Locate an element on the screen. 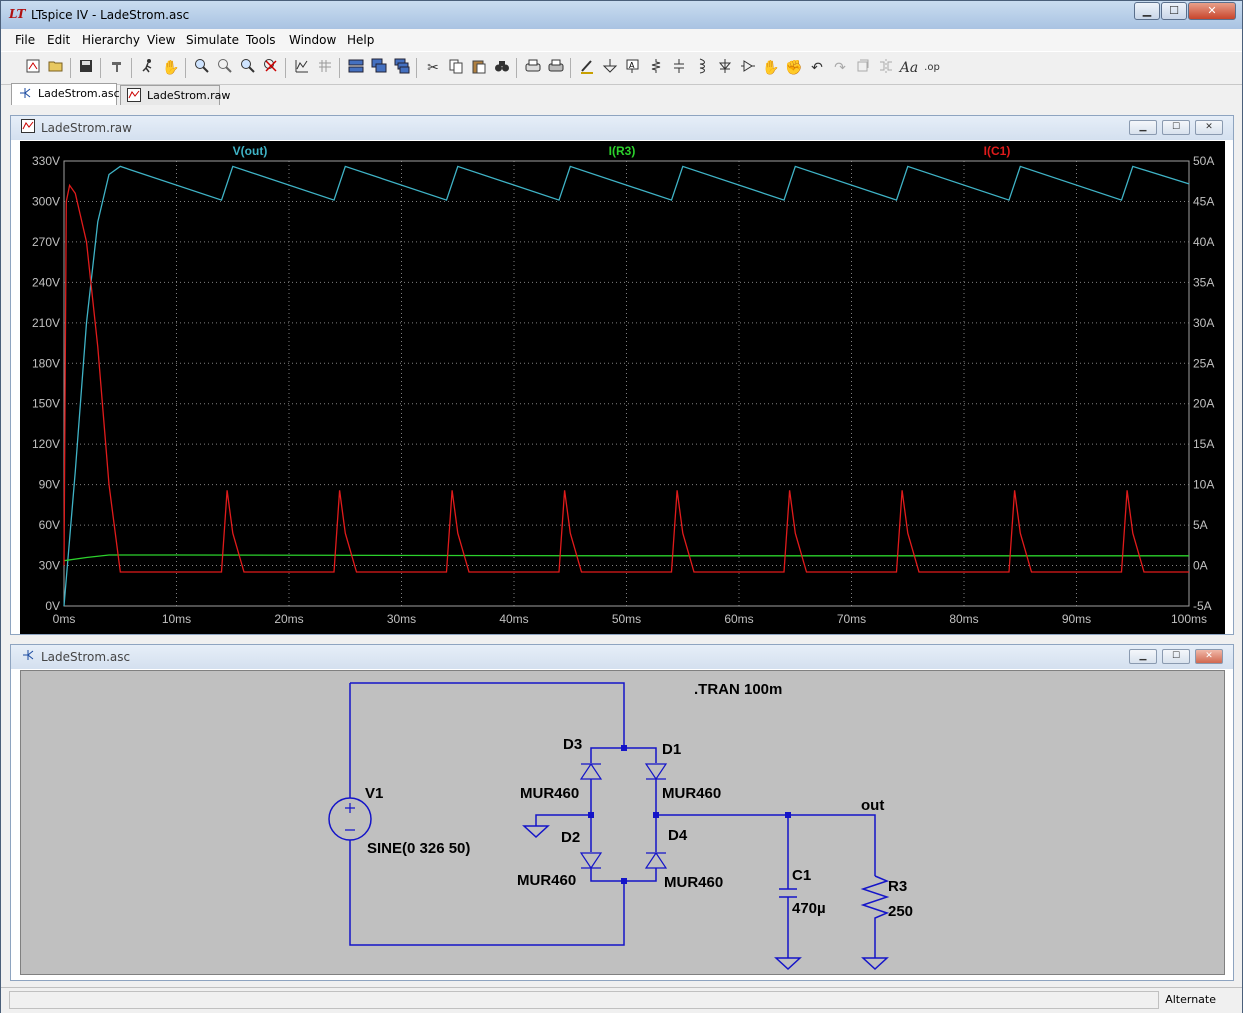  open-icon is located at coordinates (56, 68).